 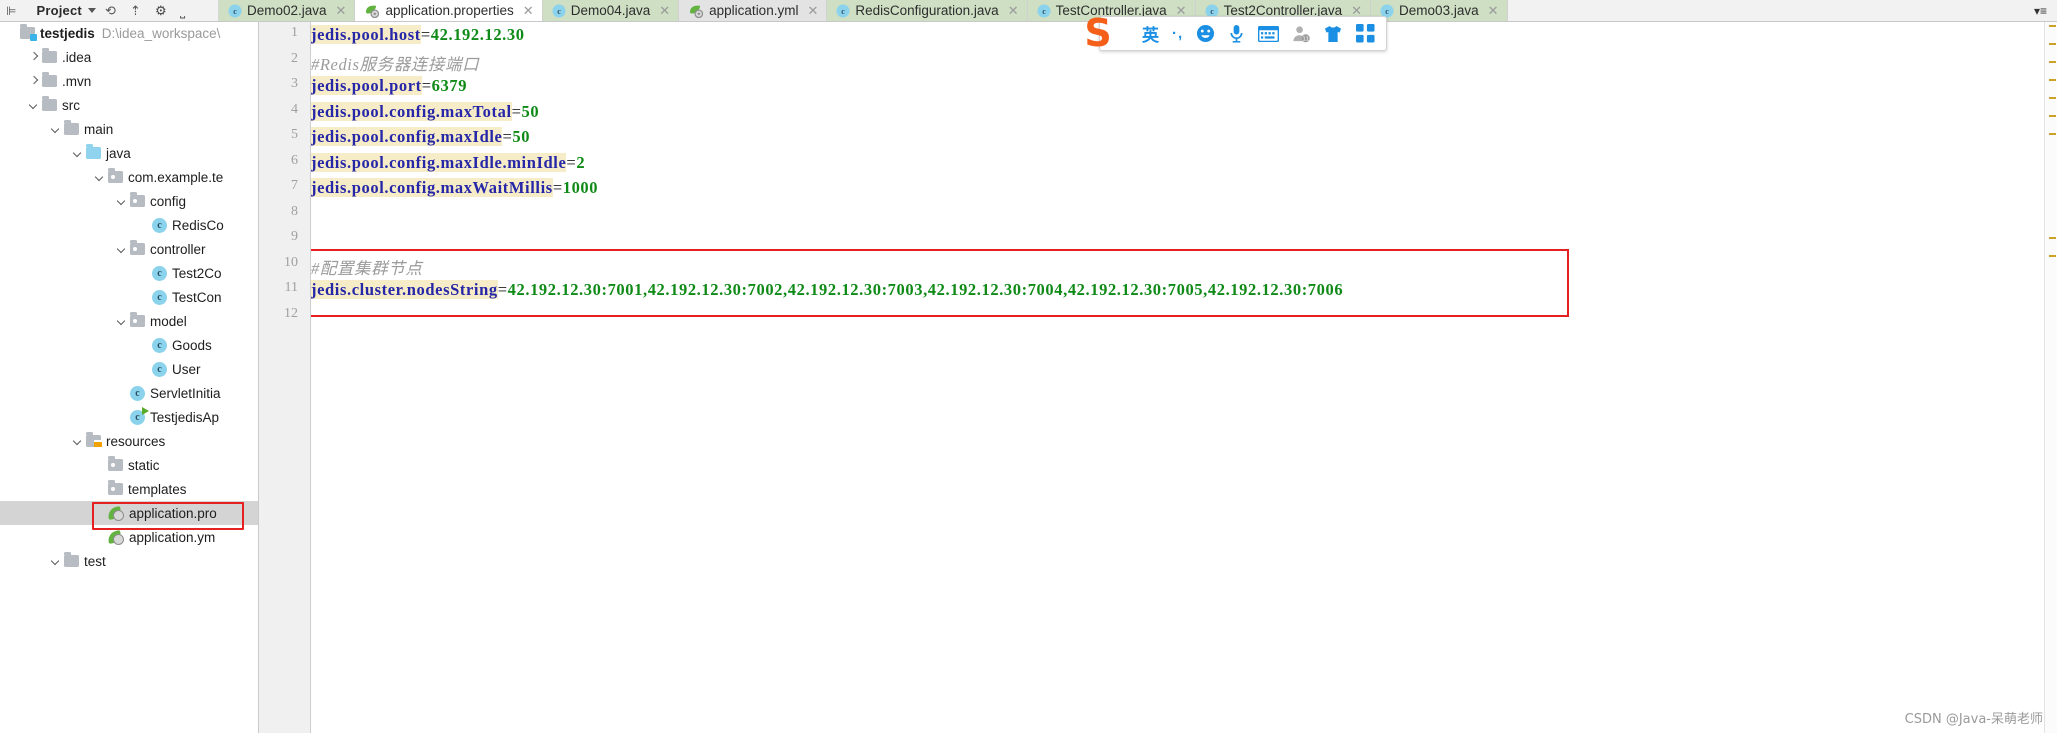 I want to click on tree-item-application-pro: application.pro, so click(x=129, y=513).